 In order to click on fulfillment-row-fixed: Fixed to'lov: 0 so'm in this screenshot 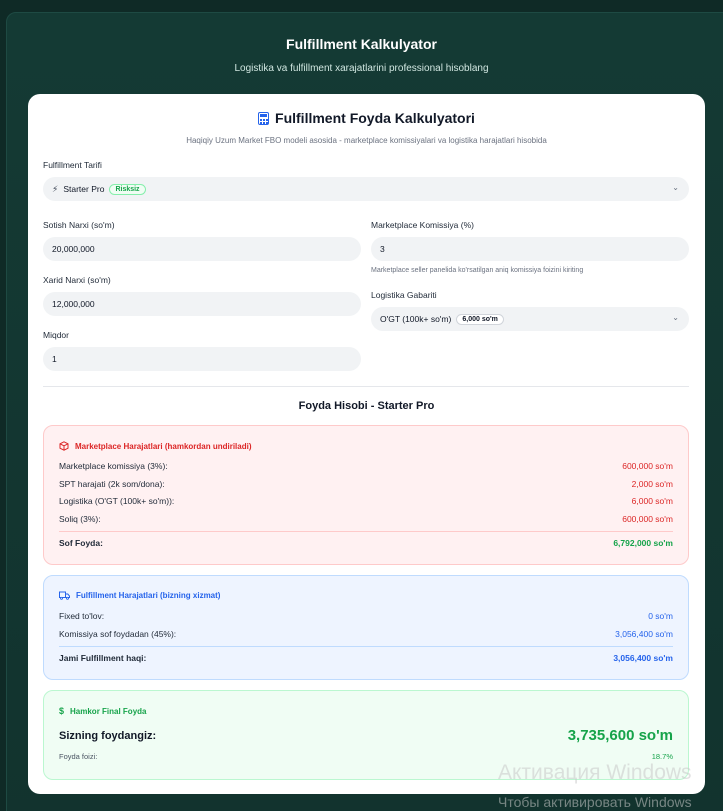, I will do `click(366, 616)`.